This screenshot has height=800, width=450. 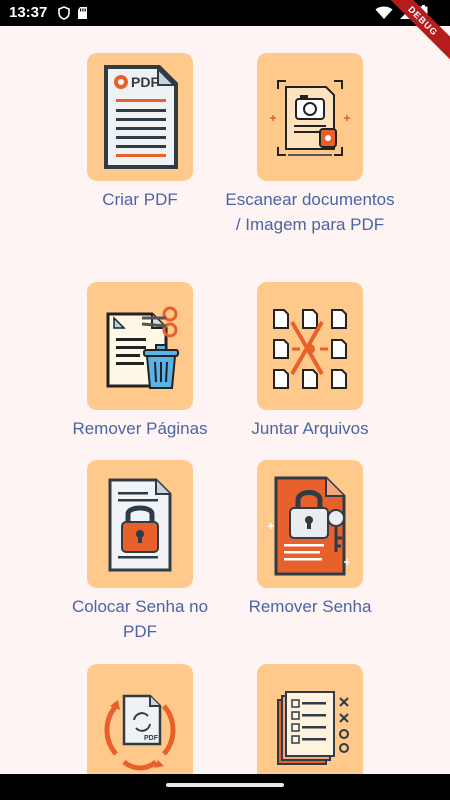 I want to click on tile-escanear-documentos: Escanear documentos / Imagem para PDF, so click(x=310, y=145).